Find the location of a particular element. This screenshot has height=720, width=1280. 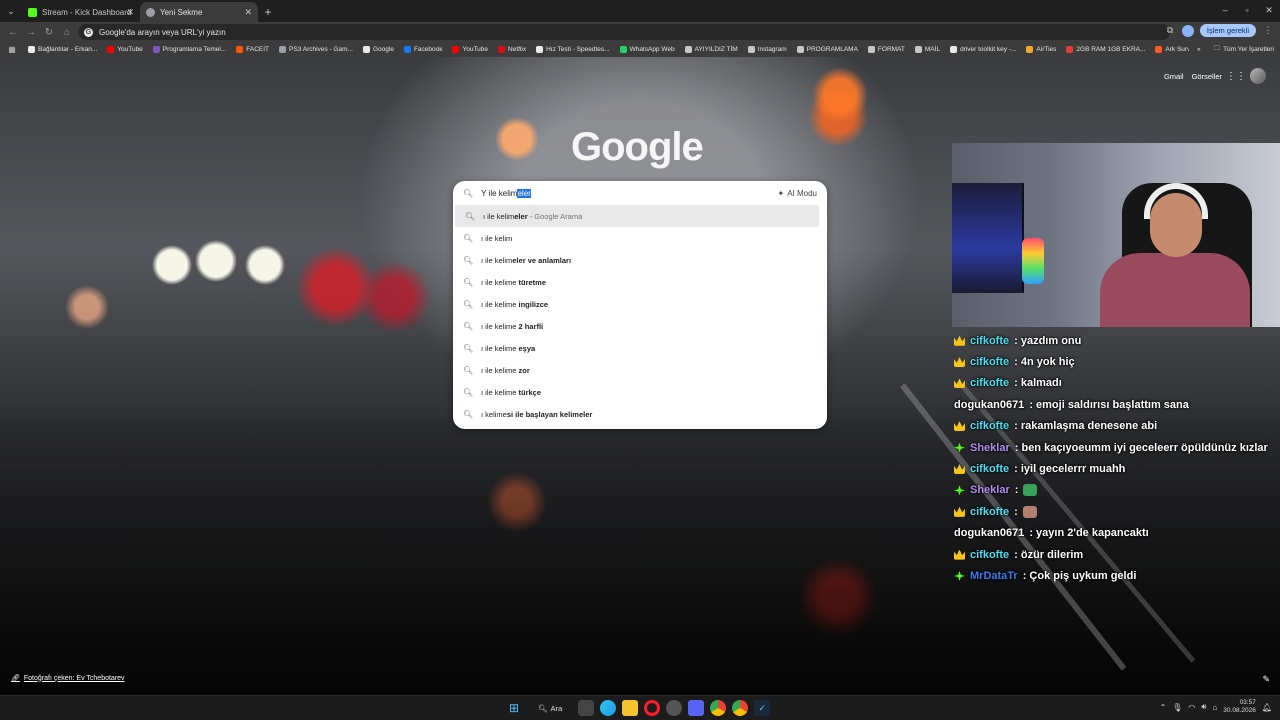

bookmark-label: Instagram is located at coordinates (772, 49).